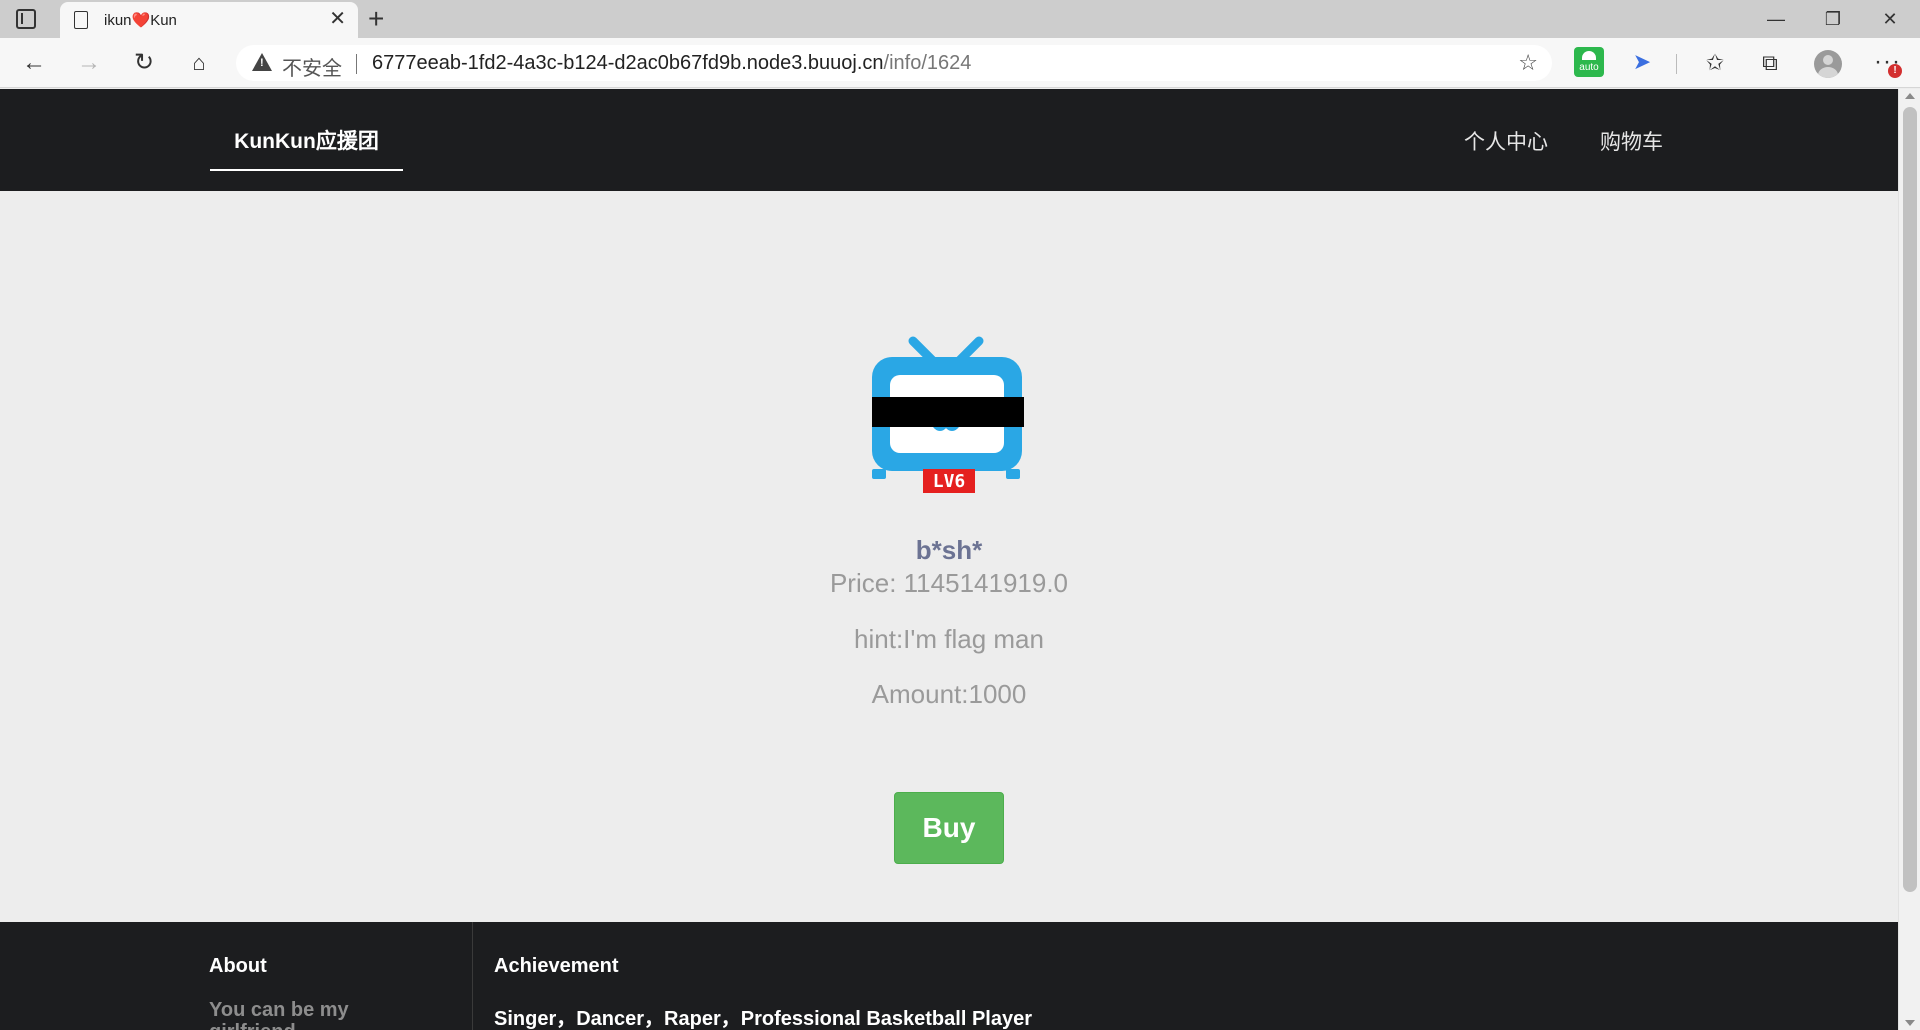 The height and width of the screenshot is (1030, 1920). I want to click on product-hint: hint:I'm flag man, so click(949, 639).